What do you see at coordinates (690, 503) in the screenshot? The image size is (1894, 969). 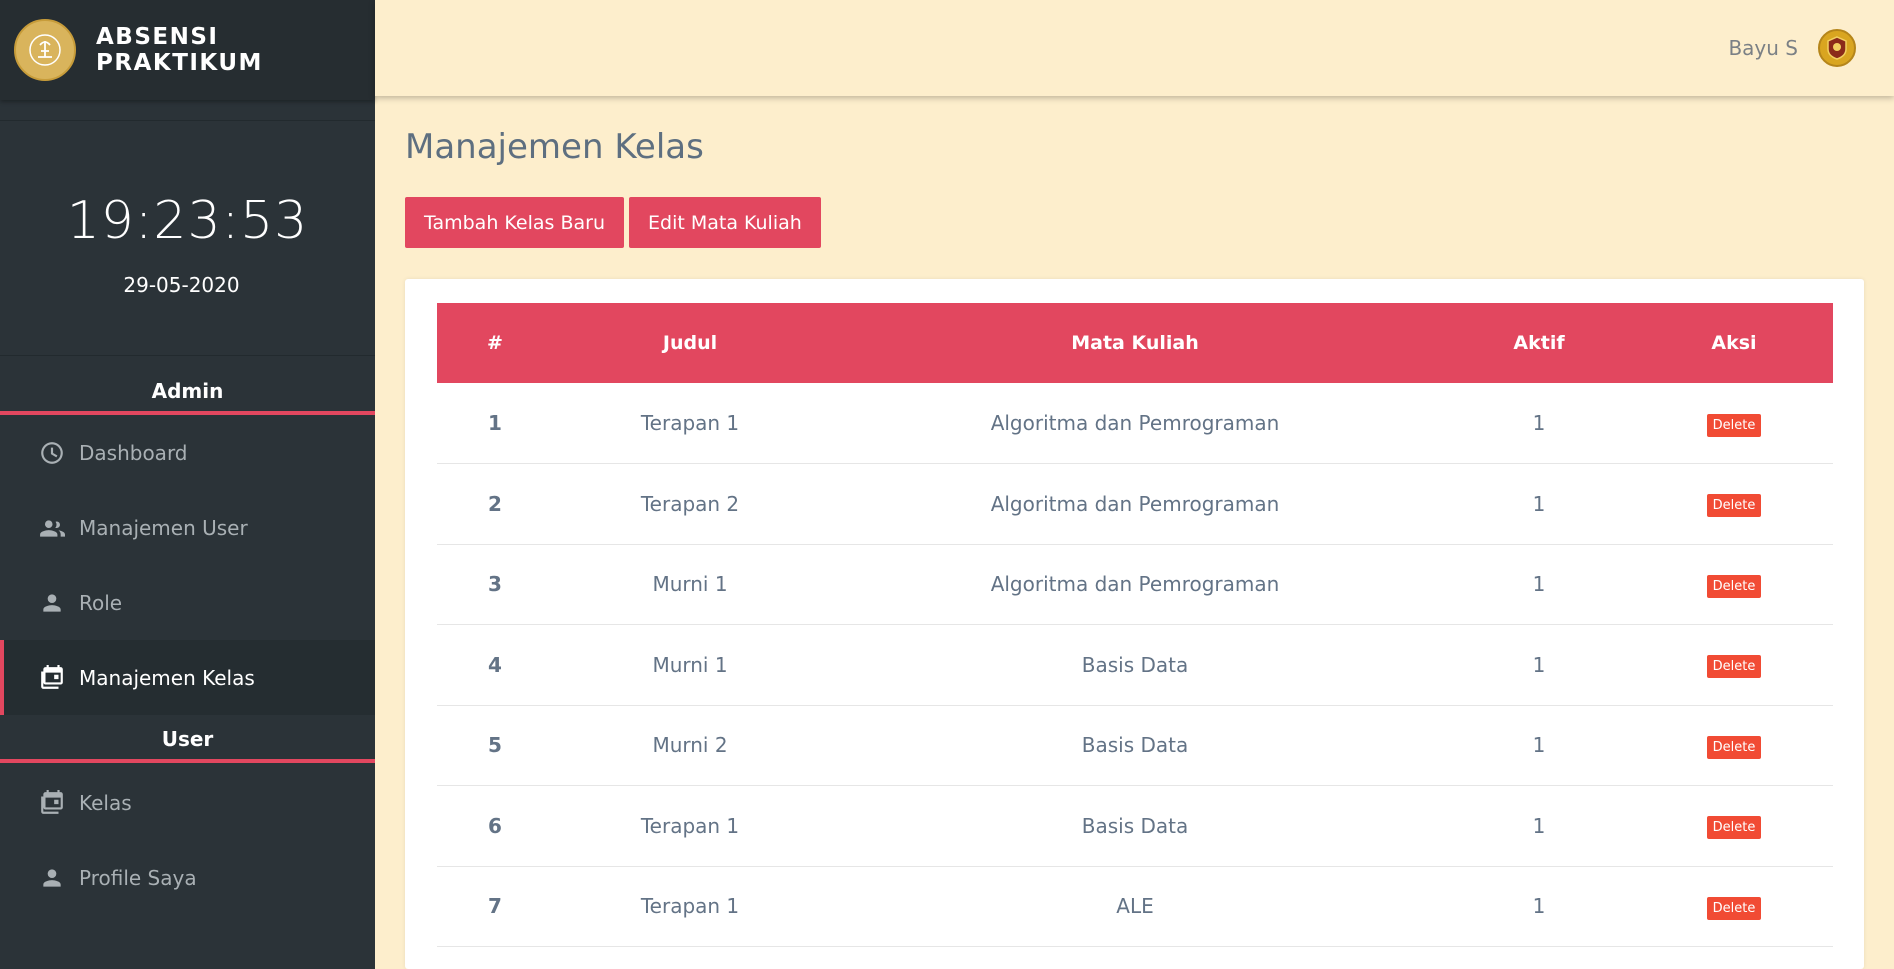 I see `cell-judul: Terapan 2` at bounding box center [690, 503].